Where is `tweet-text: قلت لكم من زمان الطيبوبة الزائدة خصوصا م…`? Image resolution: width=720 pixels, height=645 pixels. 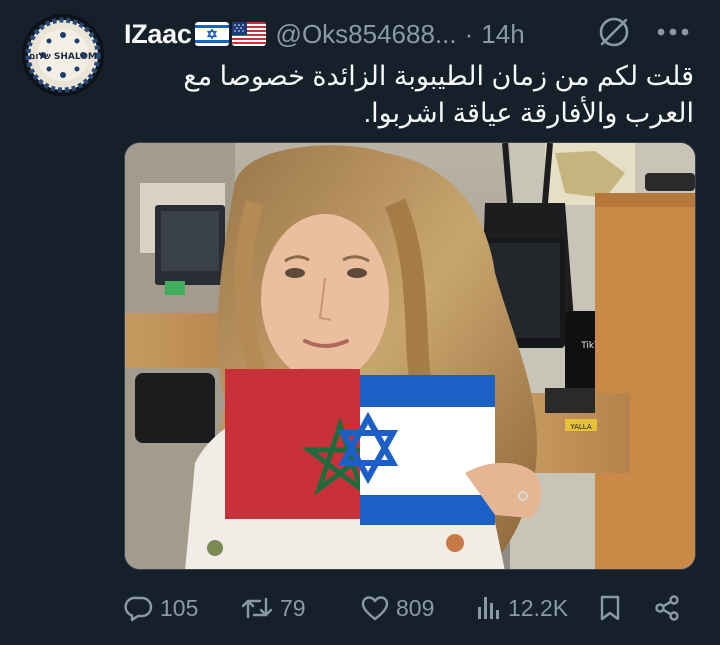
tweet-text: قلت لكم من زمان الطيبوبة الزائدة خصوصا م… is located at coordinates (414, 95).